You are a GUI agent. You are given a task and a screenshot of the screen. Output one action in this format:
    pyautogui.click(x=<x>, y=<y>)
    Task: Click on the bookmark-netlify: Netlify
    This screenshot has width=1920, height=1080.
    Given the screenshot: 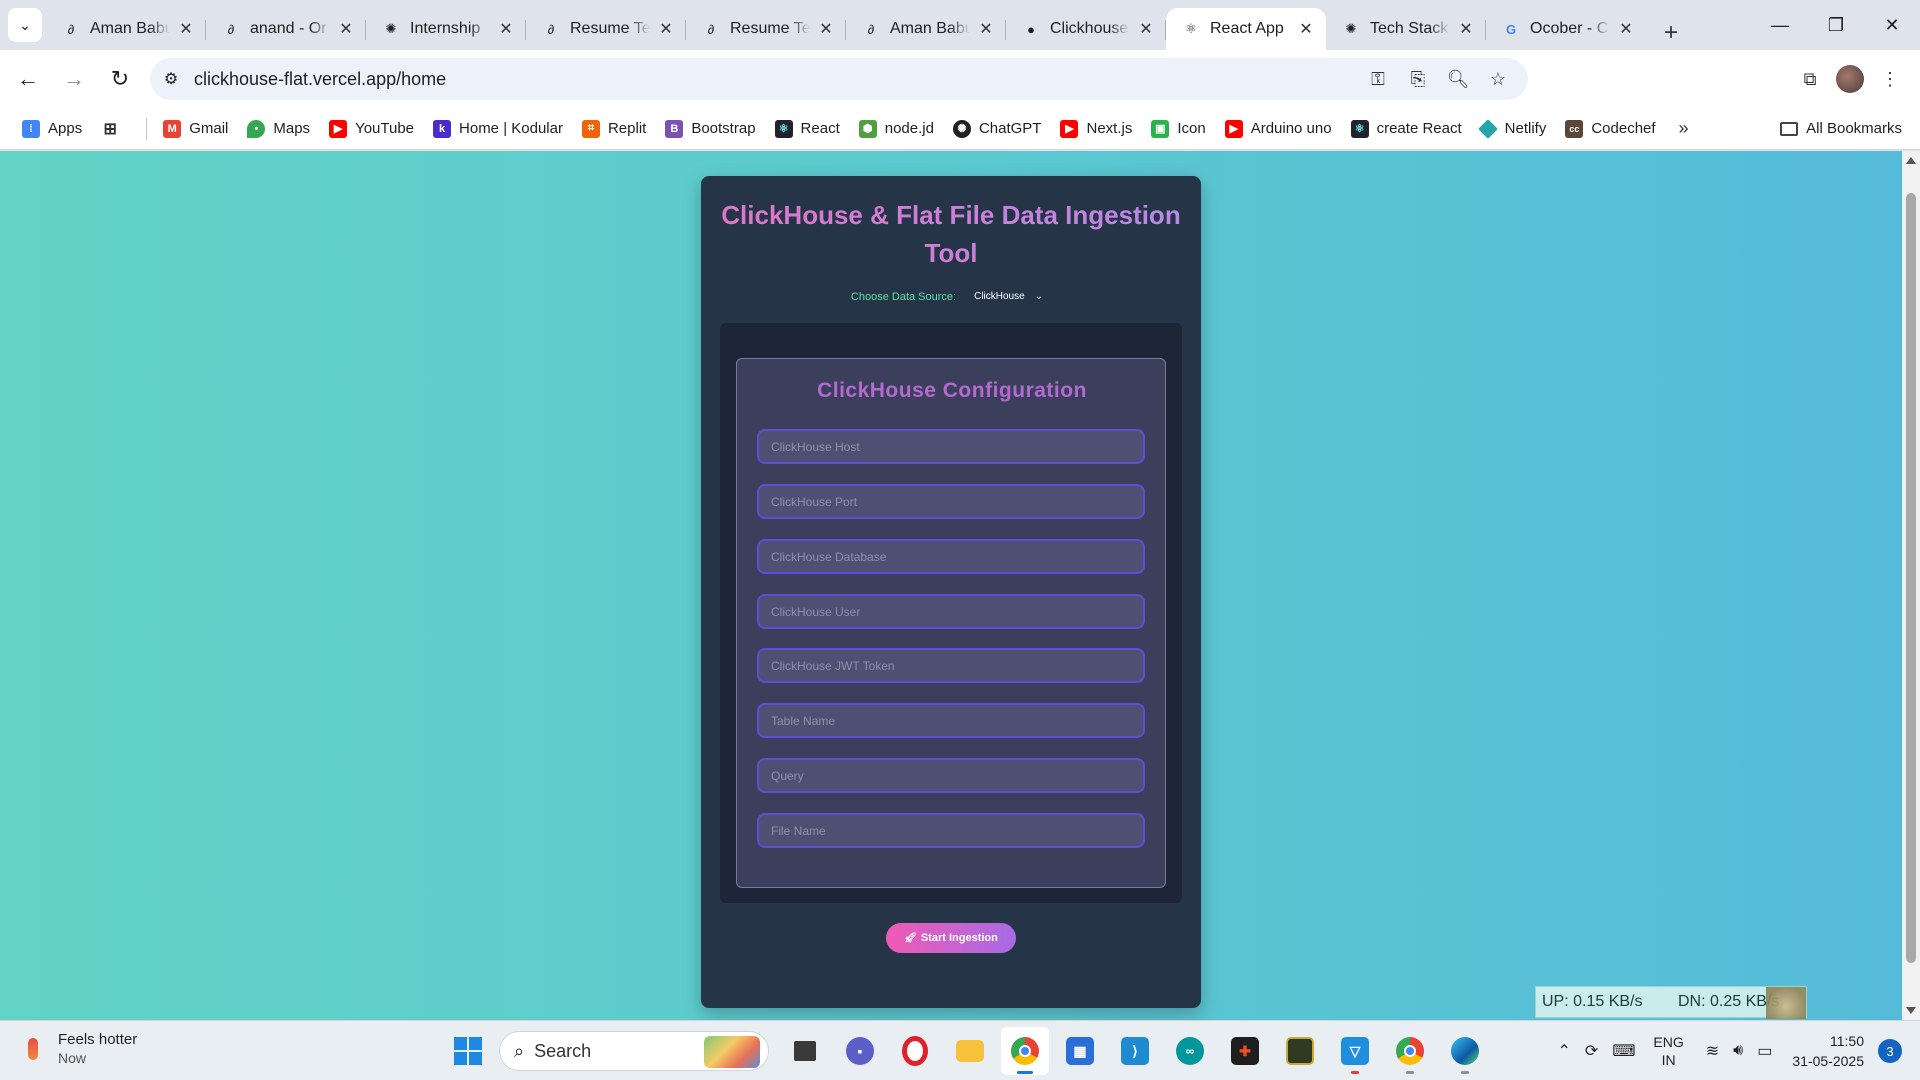 What is the action you would take?
    pyautogui.click(x=1511, y=128)
    